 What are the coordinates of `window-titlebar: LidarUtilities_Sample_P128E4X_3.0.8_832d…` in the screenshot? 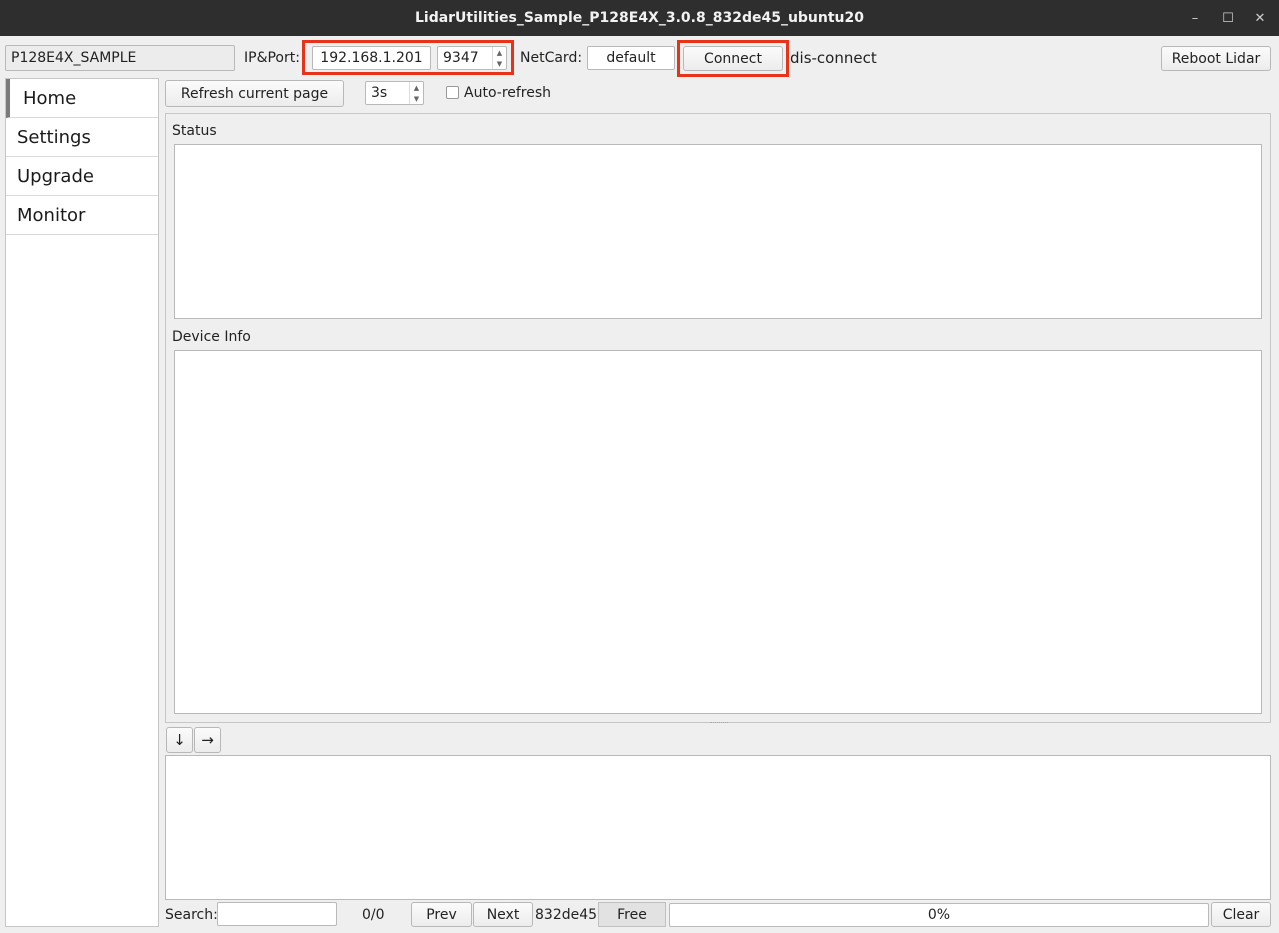 It's located at (639, 18).